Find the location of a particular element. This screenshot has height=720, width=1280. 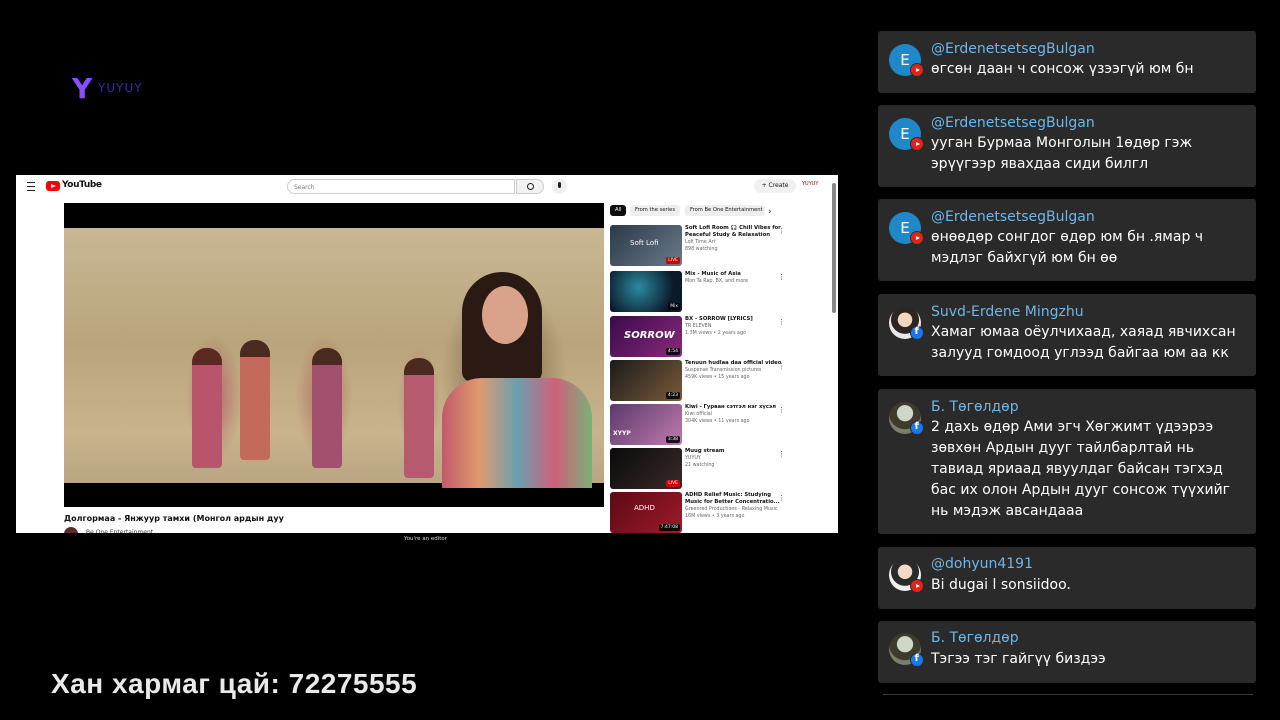

chevron-right-icon: › is located at coordinates (770, 212).